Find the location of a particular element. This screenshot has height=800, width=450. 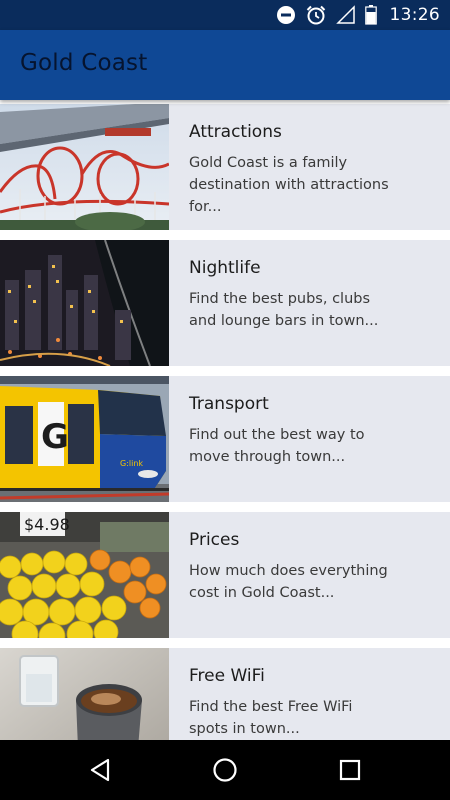

recents-button is located at coordinates (350, 770).